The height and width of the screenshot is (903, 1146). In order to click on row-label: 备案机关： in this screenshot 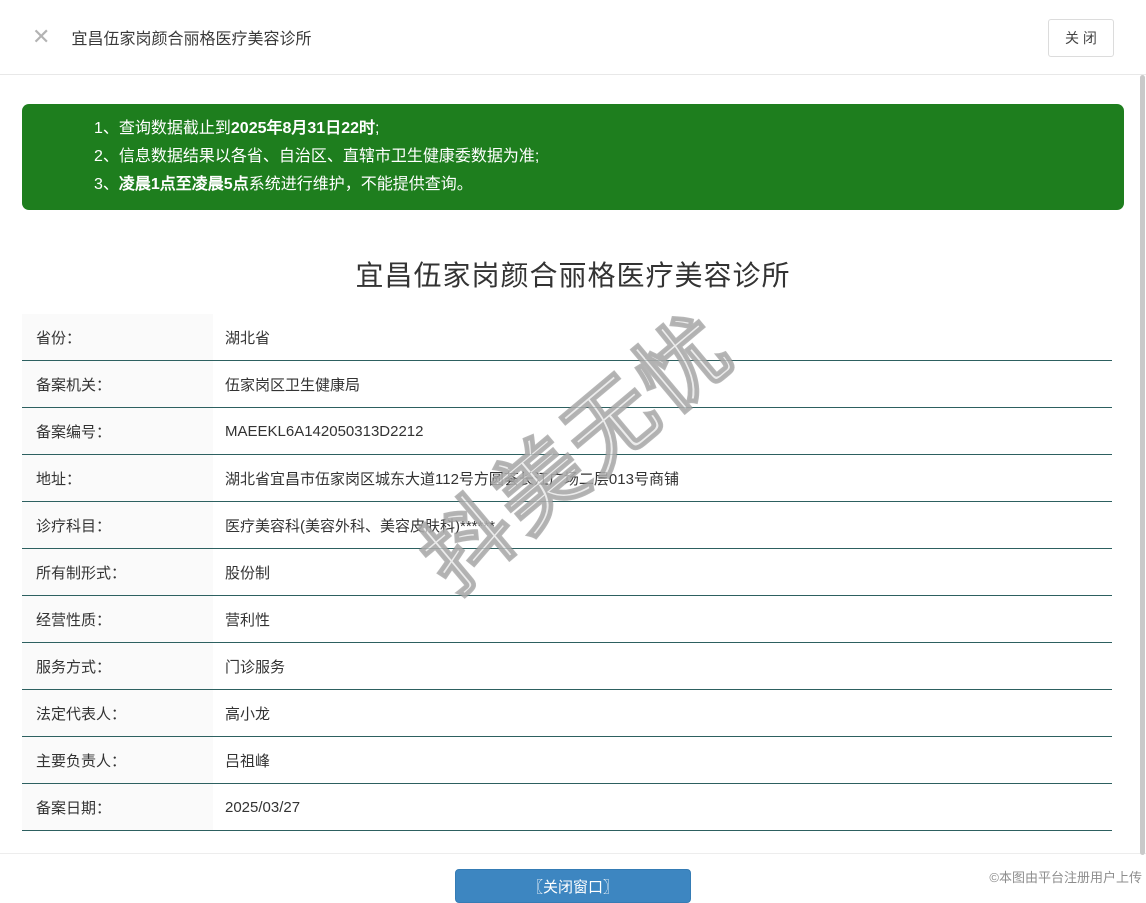, I will do `click(117, 384)`.